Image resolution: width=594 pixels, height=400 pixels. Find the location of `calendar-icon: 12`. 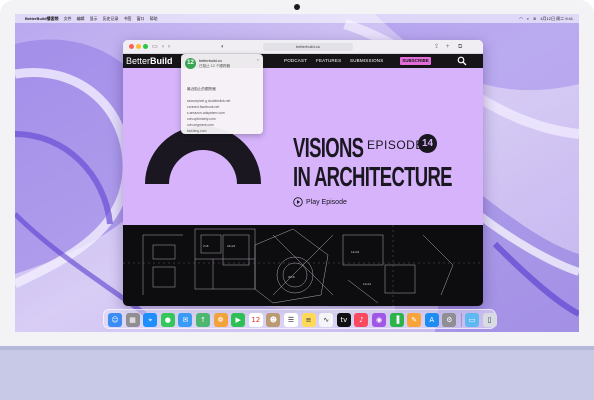

calendar-icon: 12 is located at coordinates (255, 320).